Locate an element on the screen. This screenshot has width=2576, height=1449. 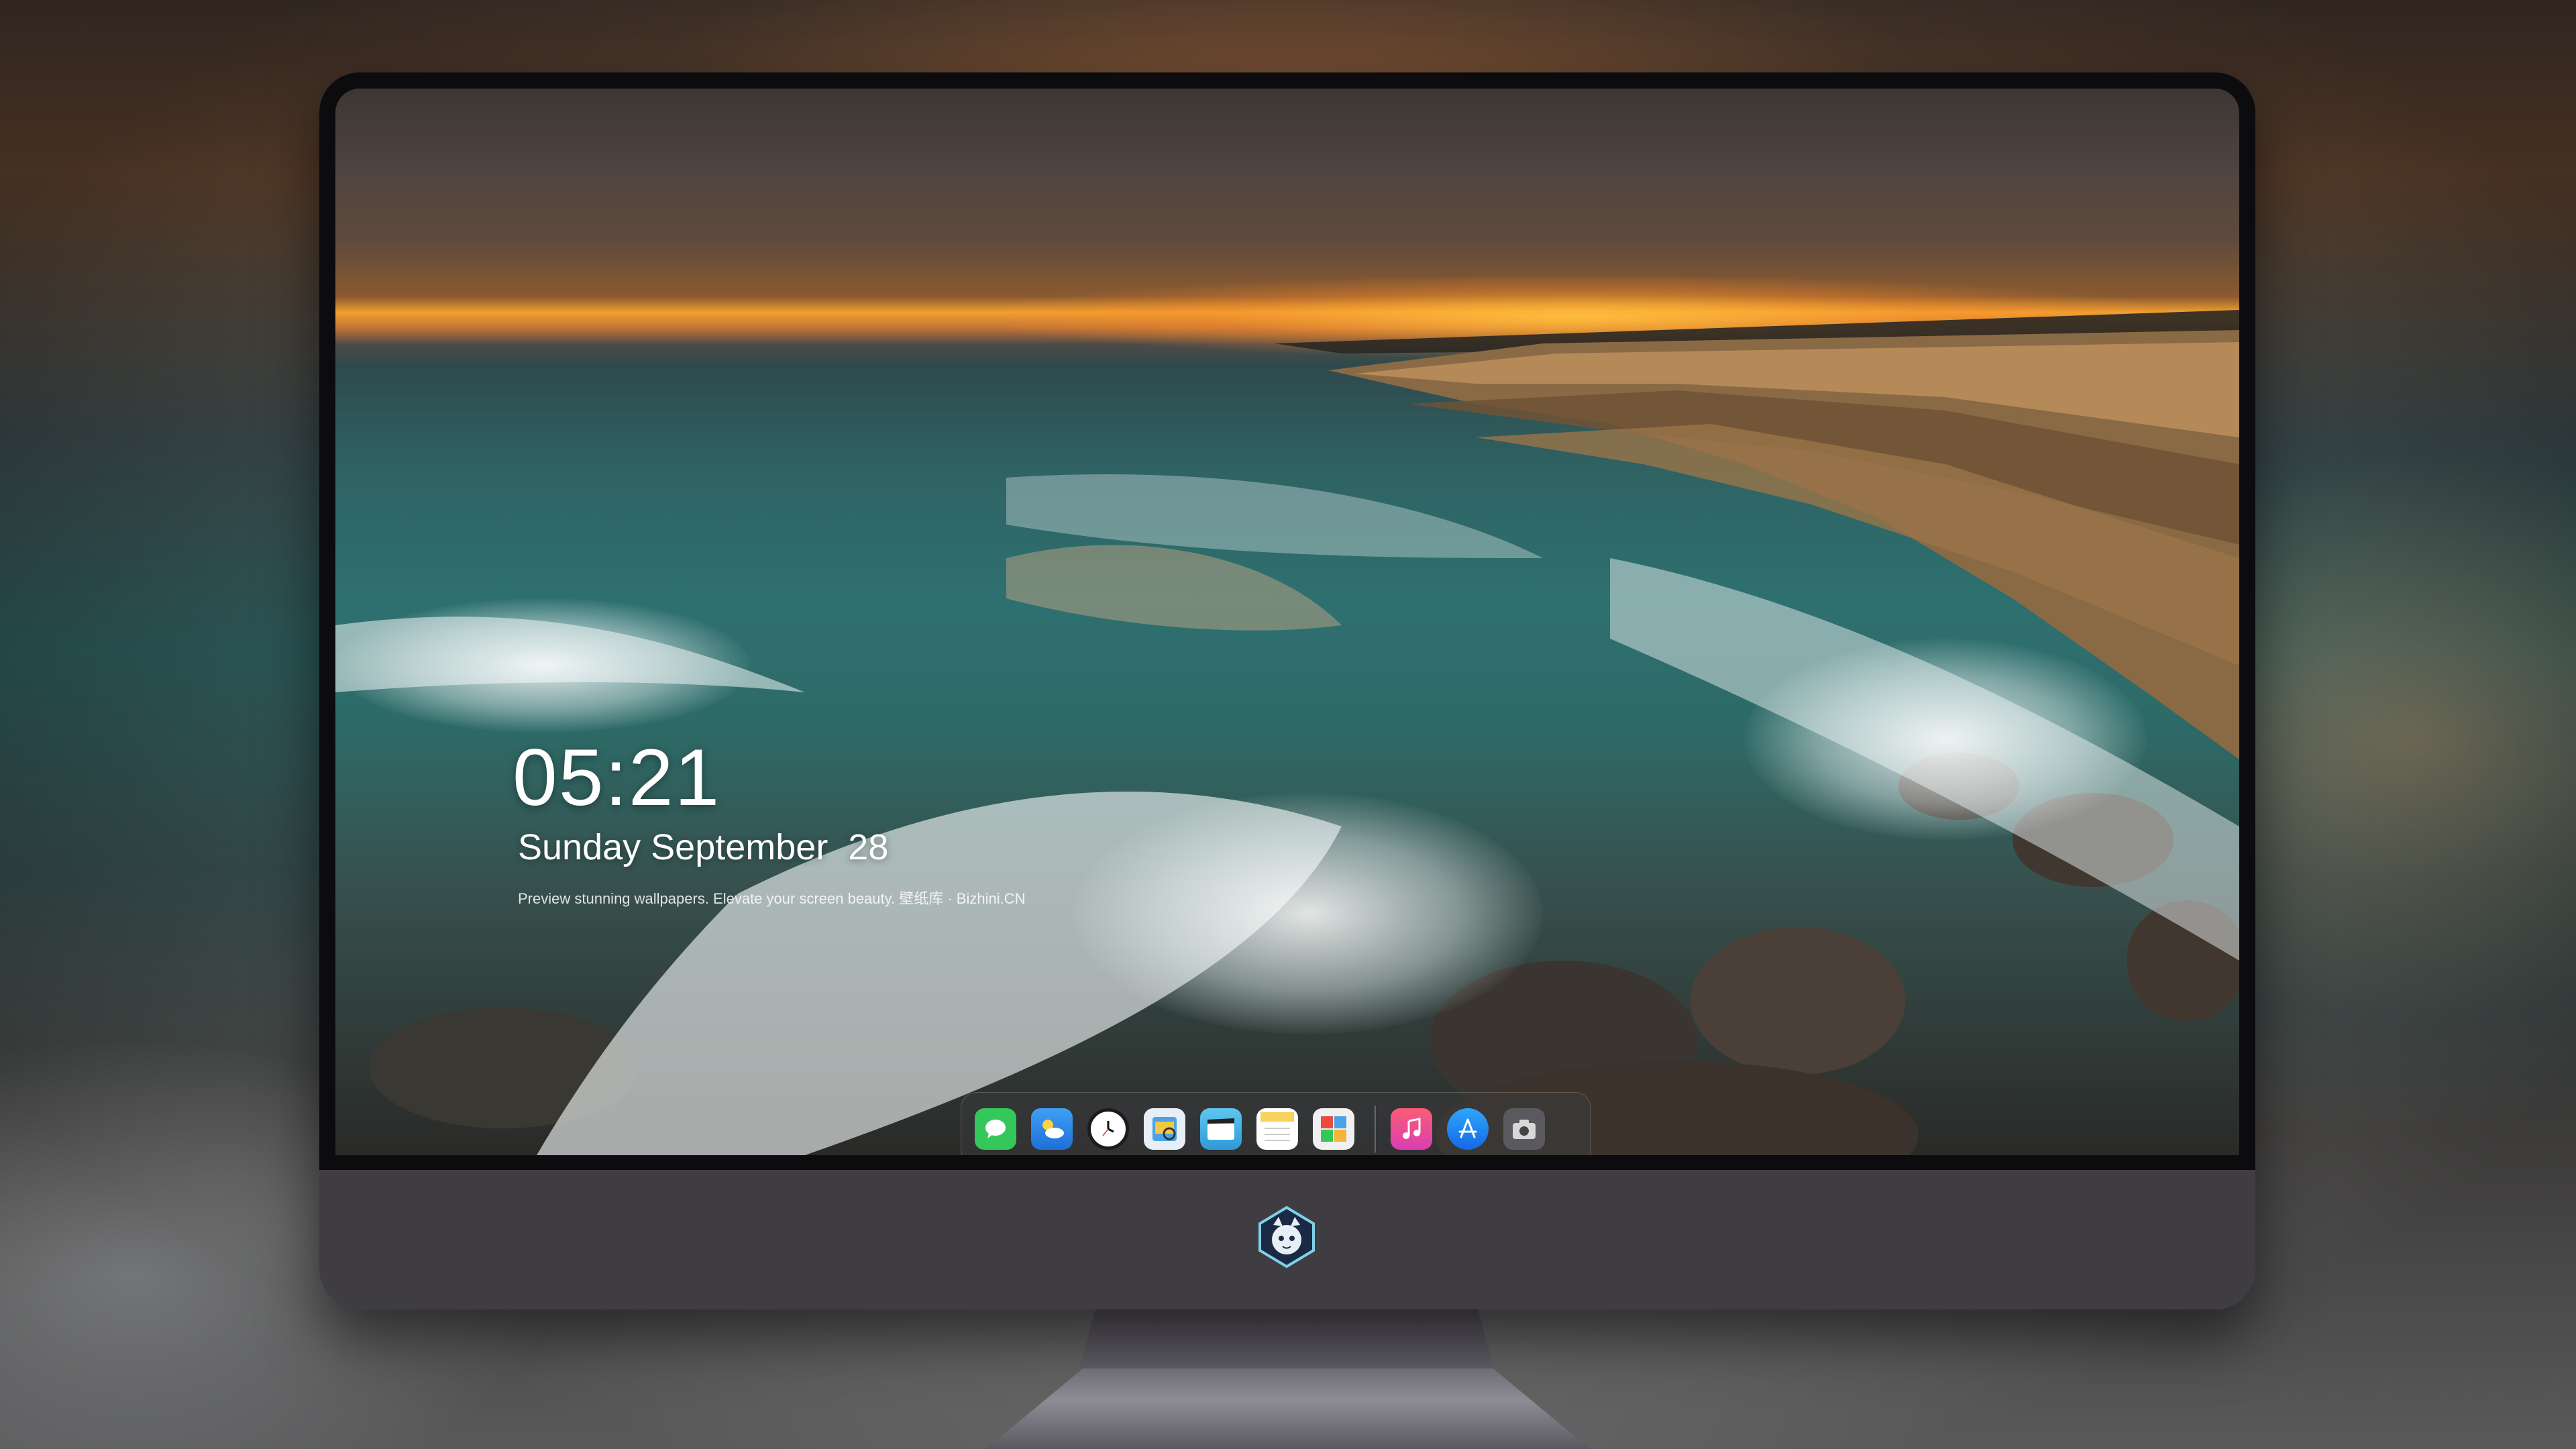
monitor-stand-base is located at coordinates (1288, 1408).